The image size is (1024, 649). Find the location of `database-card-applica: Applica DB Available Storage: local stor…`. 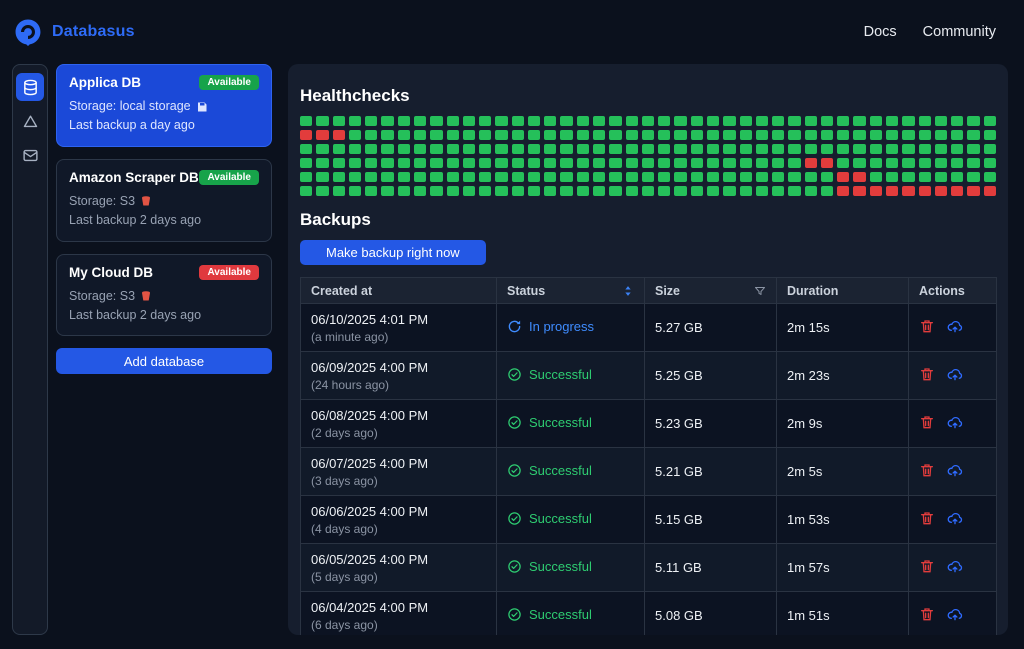

database-card-applica: Applica DB Available Storage: local stor… is located at coordinates (164, 105).